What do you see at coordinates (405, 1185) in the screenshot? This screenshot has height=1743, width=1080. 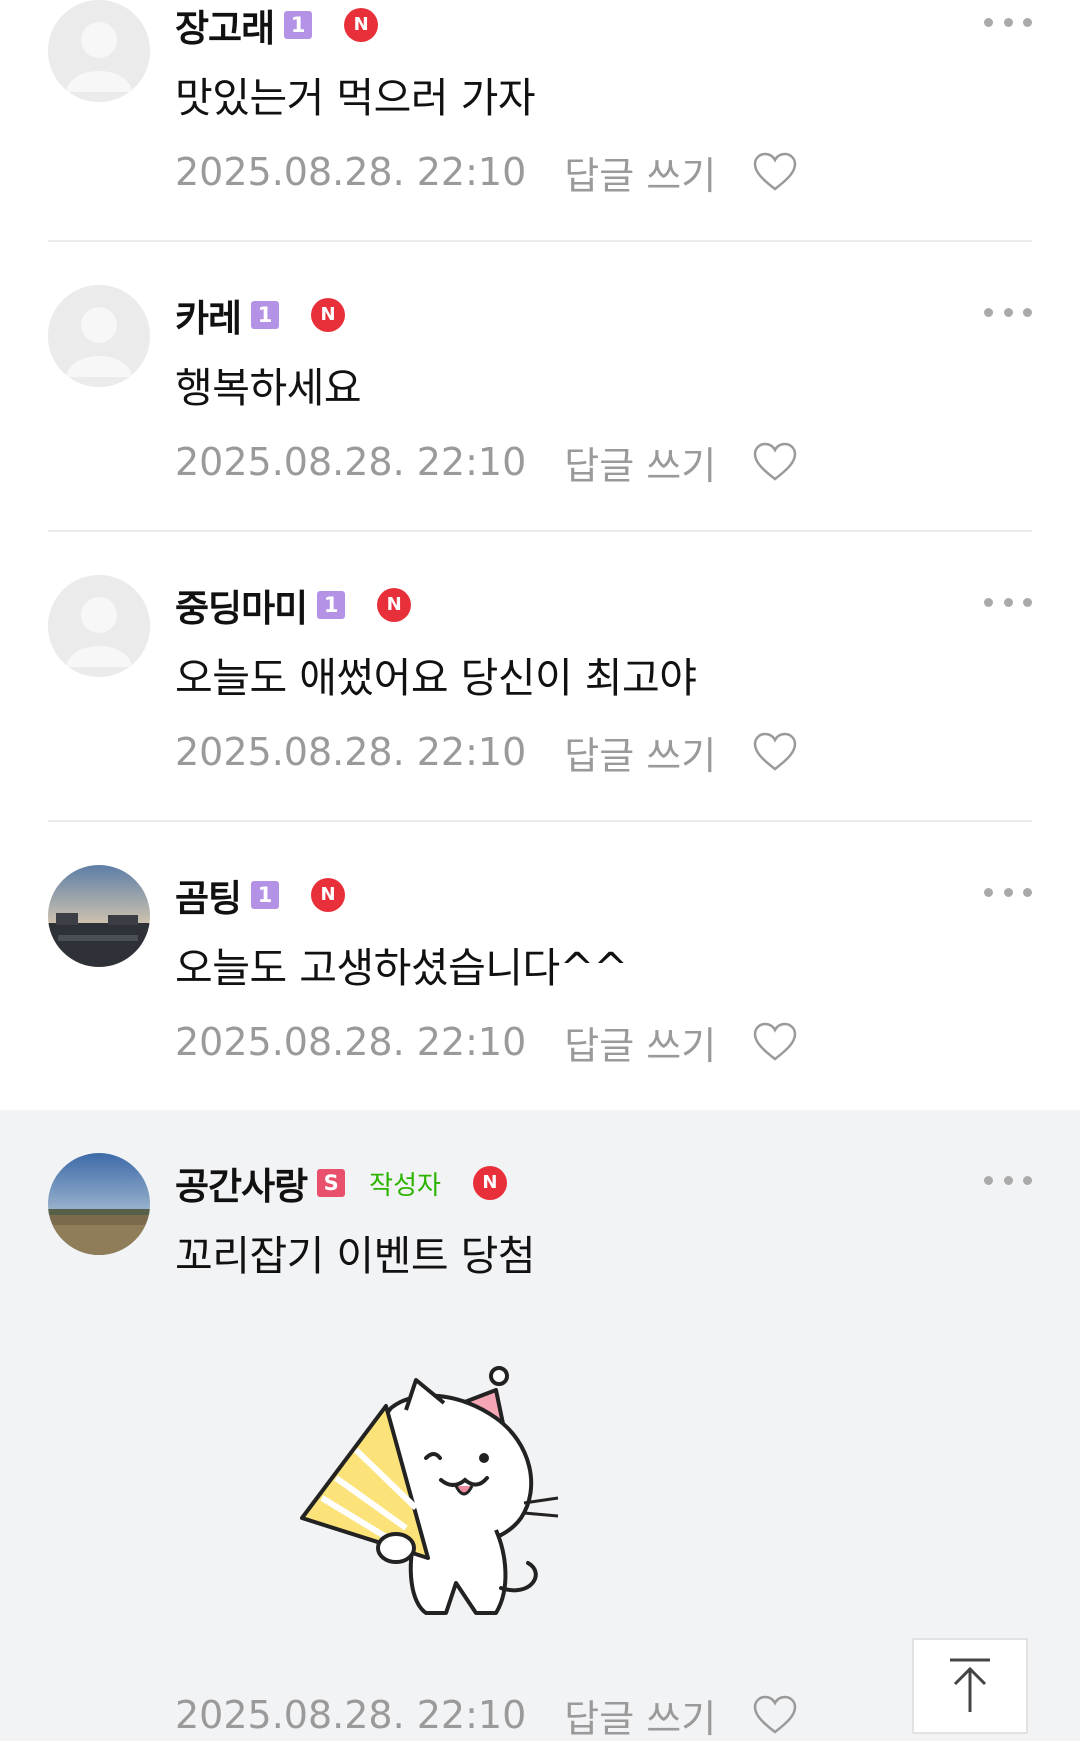 I see `author-tag: 작성자` at bounding box center [405, 1185].